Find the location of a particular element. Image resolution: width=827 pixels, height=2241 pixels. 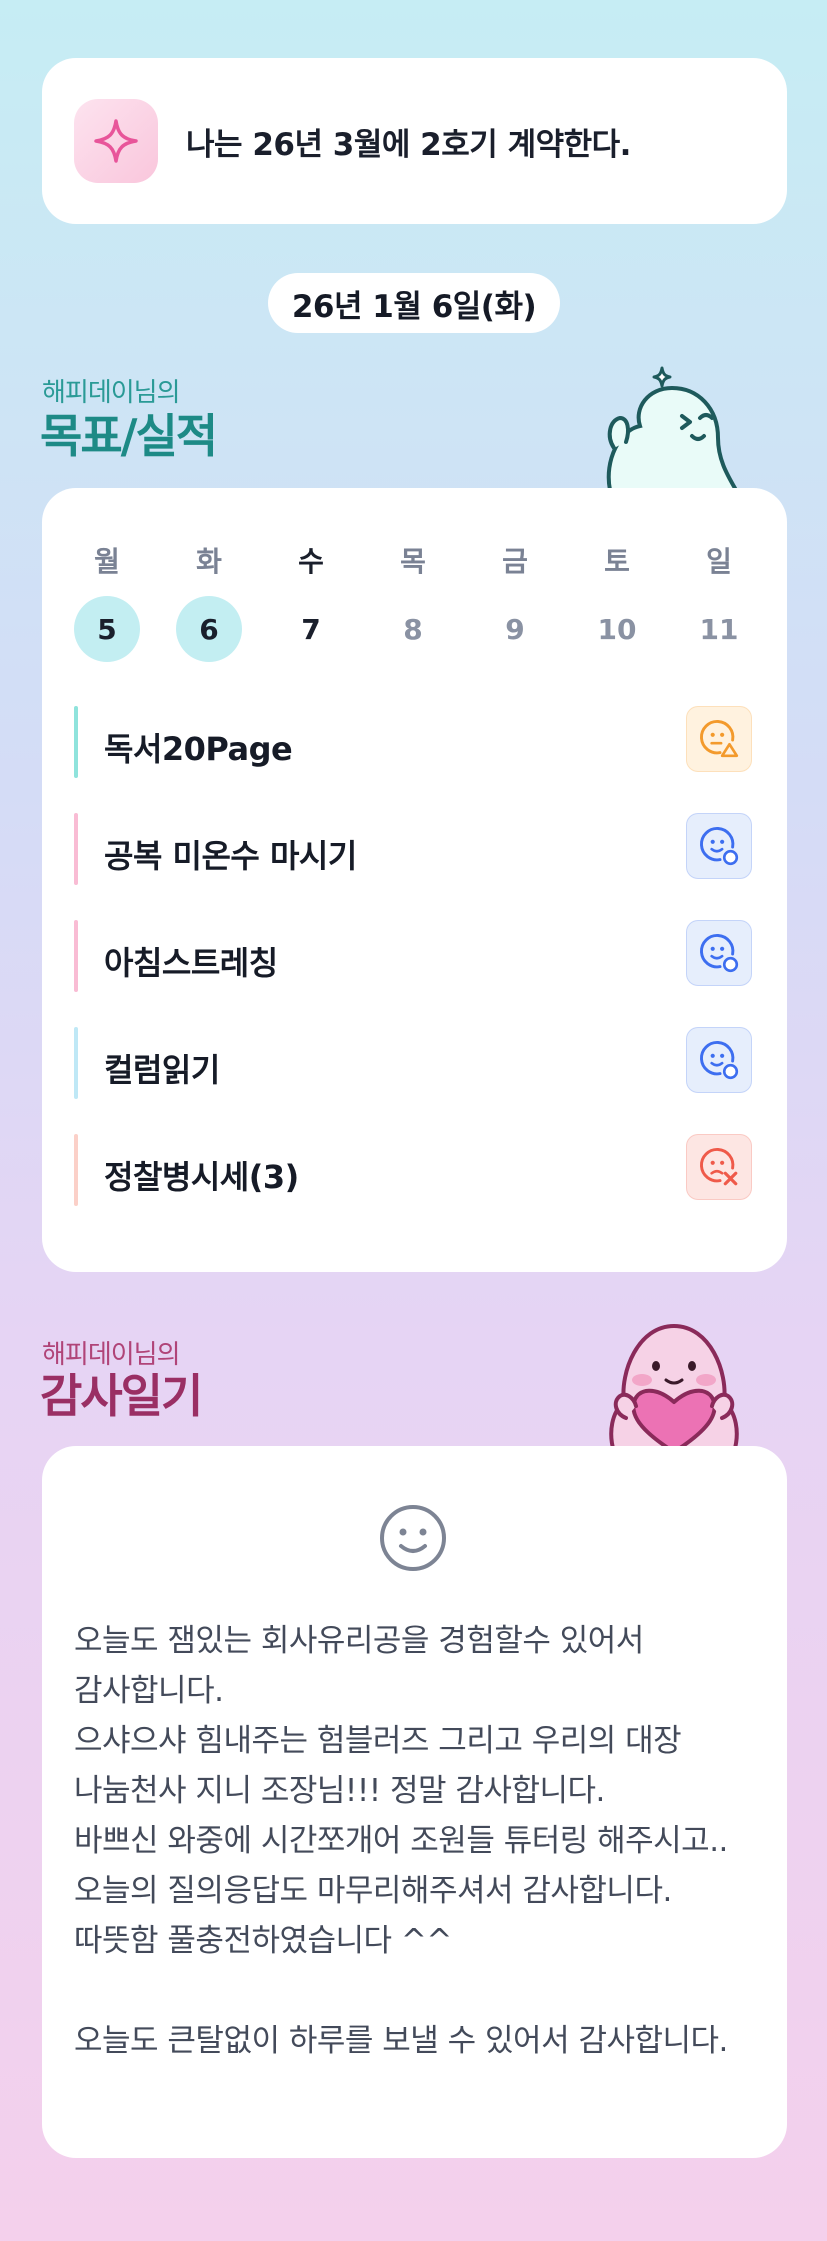

date-pill: 26년 1월 6일(화) is located at coordinates (414, 303).